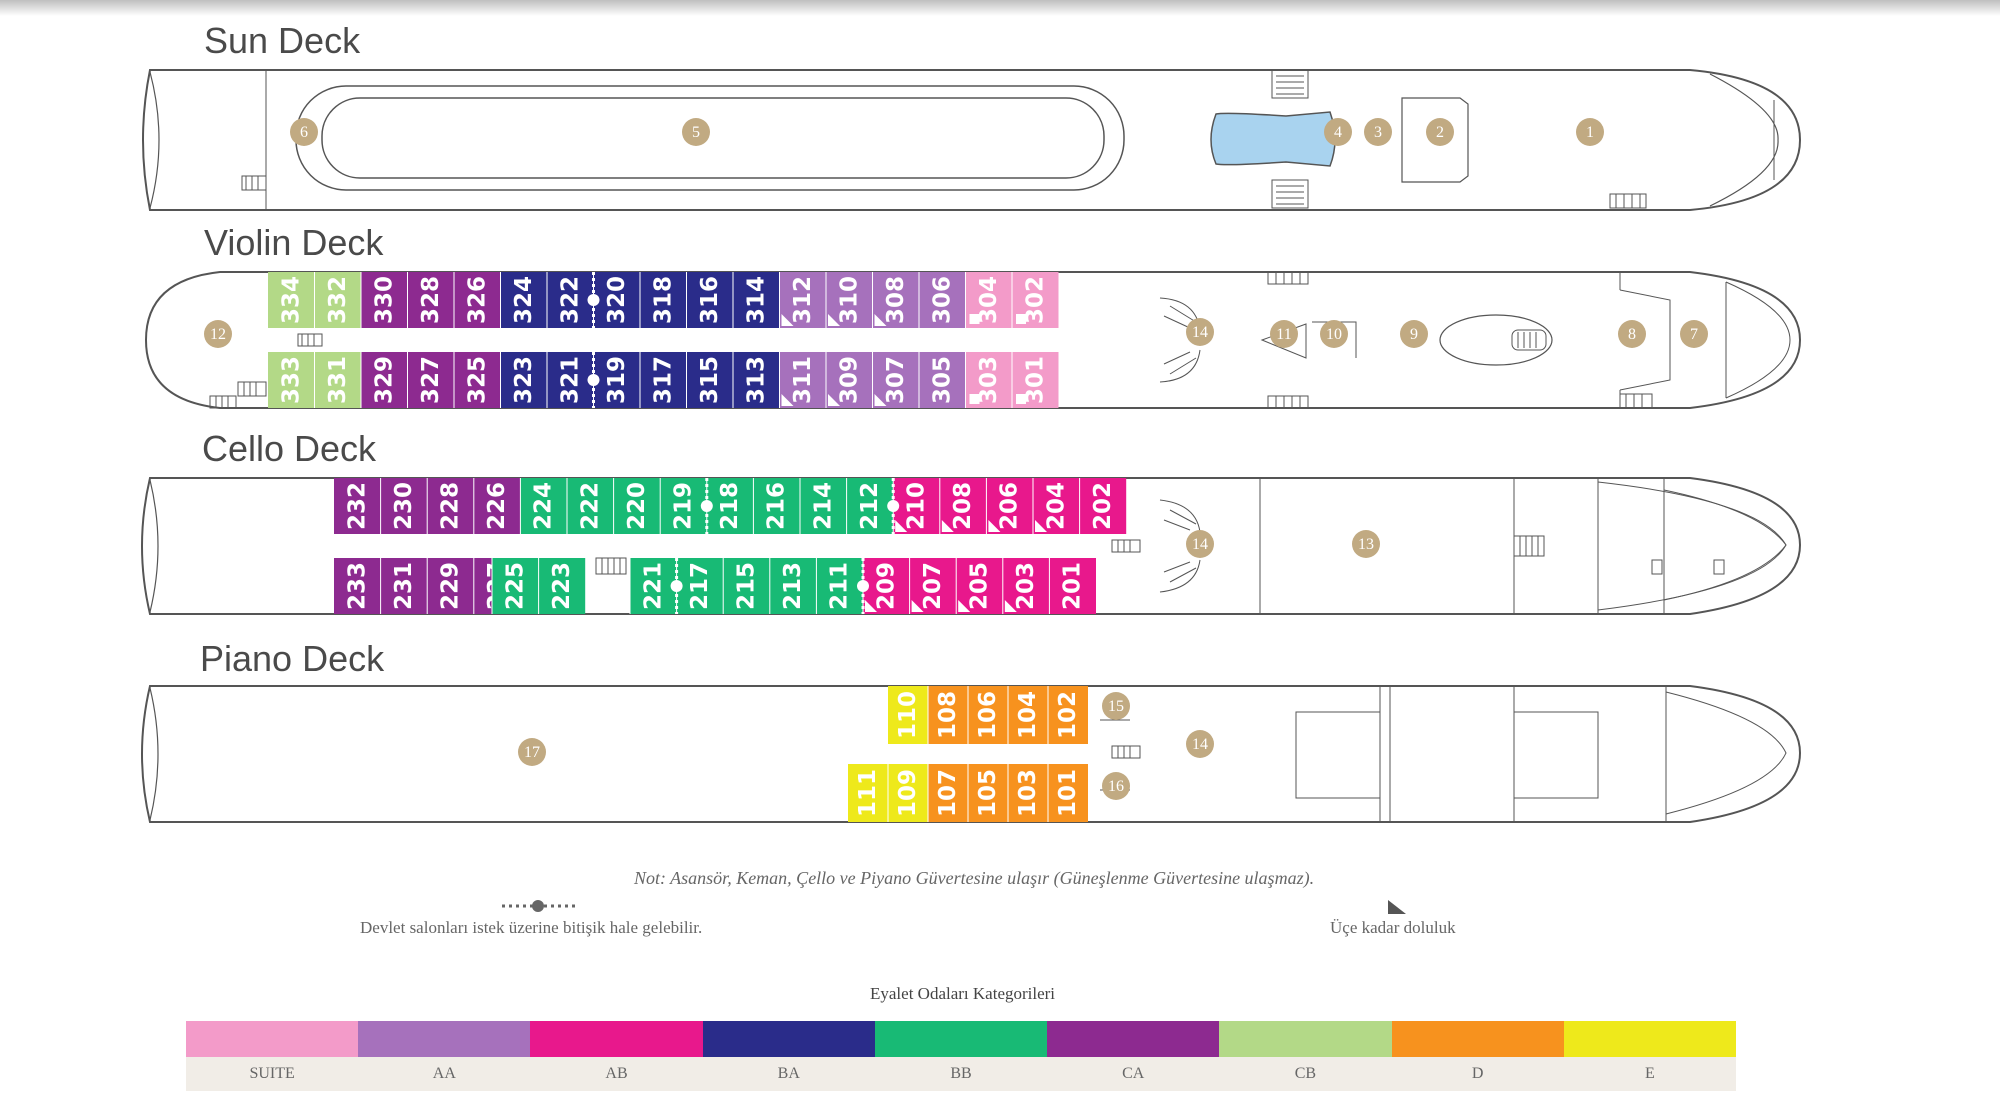 This screenshot has height=1114, width=2000. I want to click on cabin-number: 105, so click(988, 793).